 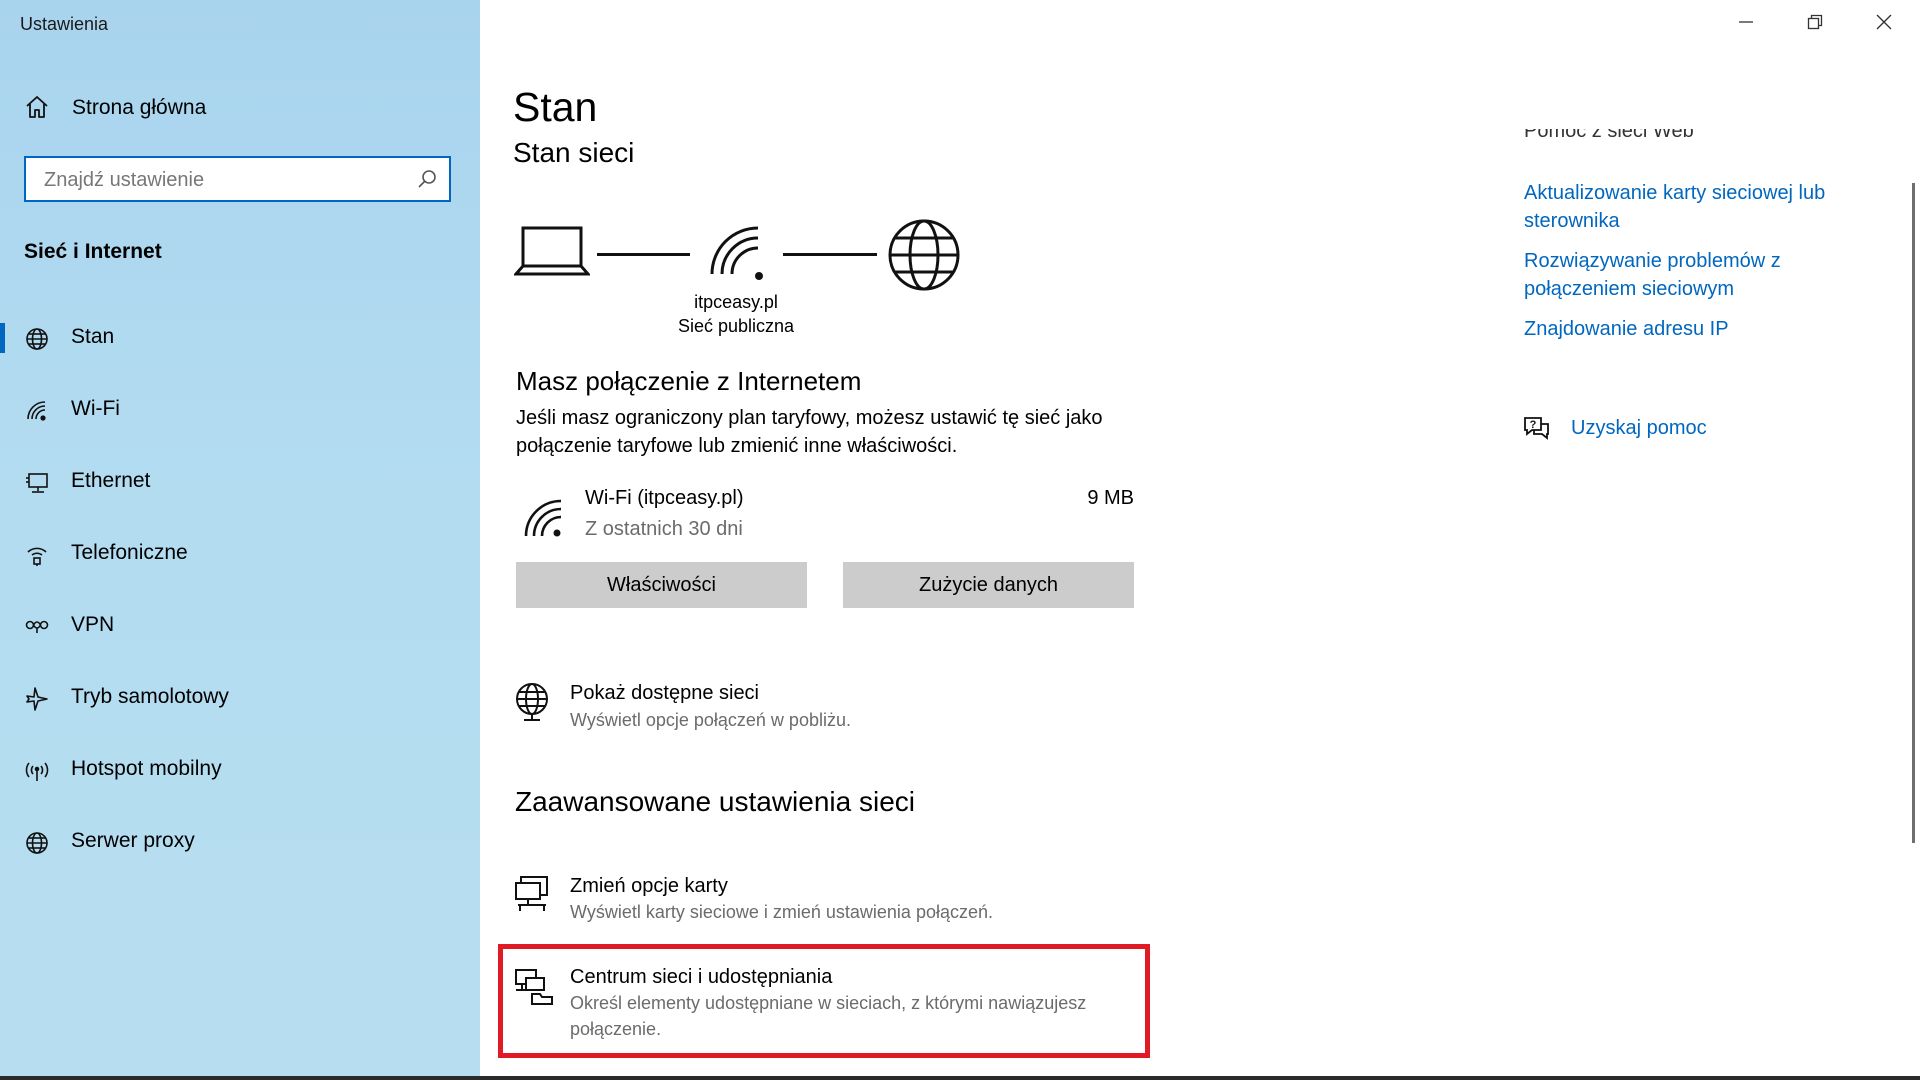 I want to click on connection-line-right, so click(x=830, y=254).